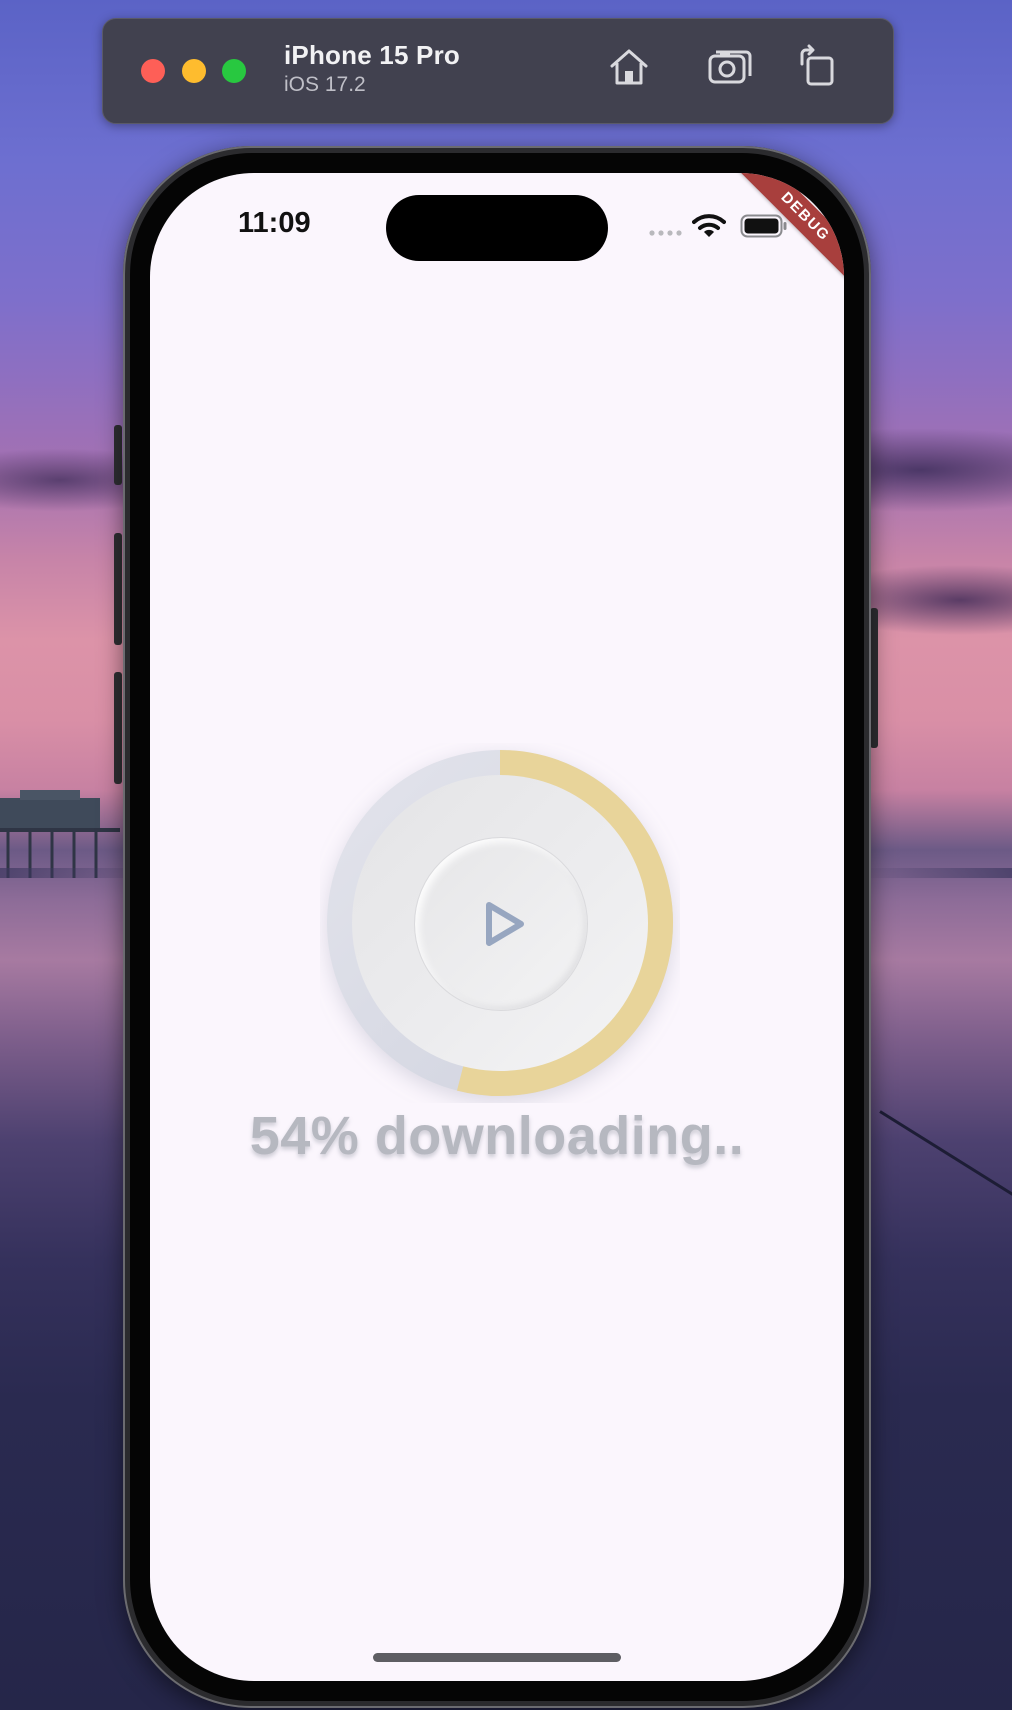 This screenshot has height=1710, width=1012. I want to click on download-progress-dial, so click(500, 923).